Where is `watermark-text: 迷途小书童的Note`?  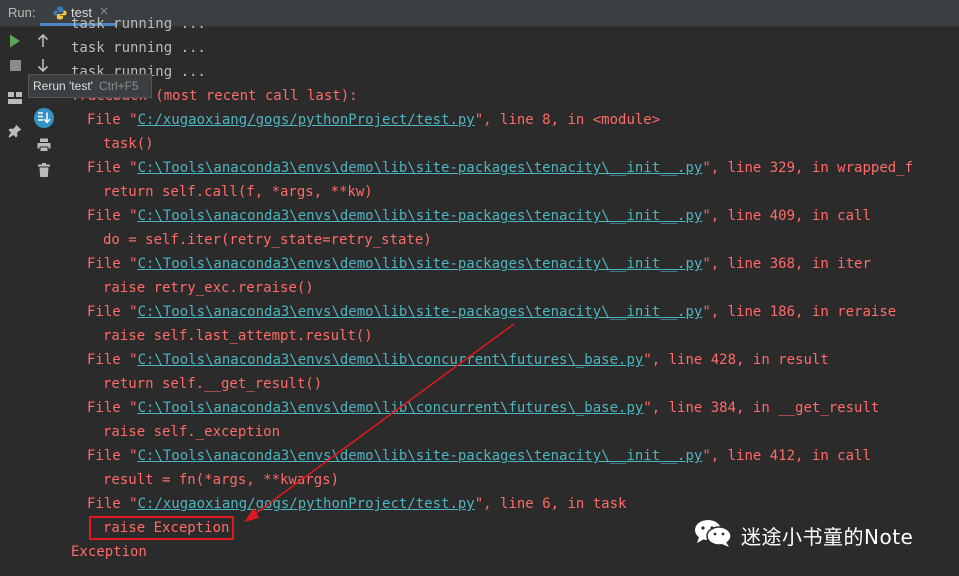 watermark-text: 迷途小书童的Note is located at coordinates (827, 536).